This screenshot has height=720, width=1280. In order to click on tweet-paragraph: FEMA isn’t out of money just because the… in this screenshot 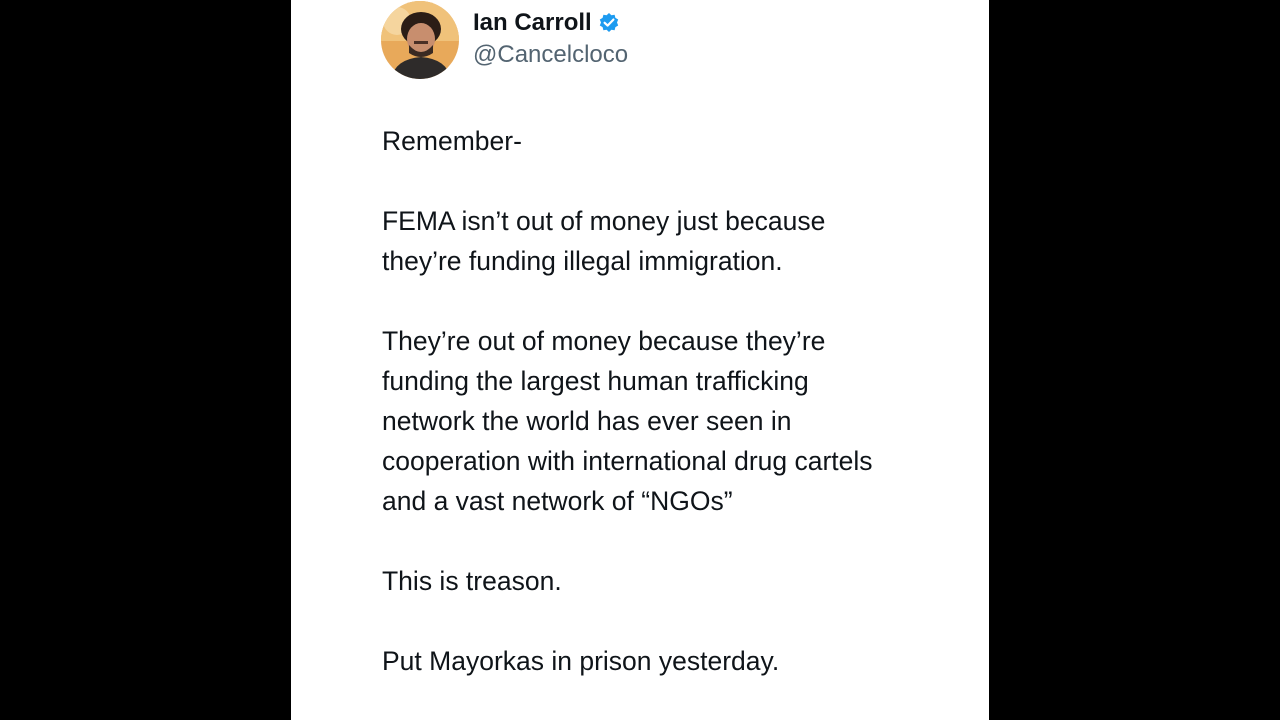, I will do `click(604, 241)`.